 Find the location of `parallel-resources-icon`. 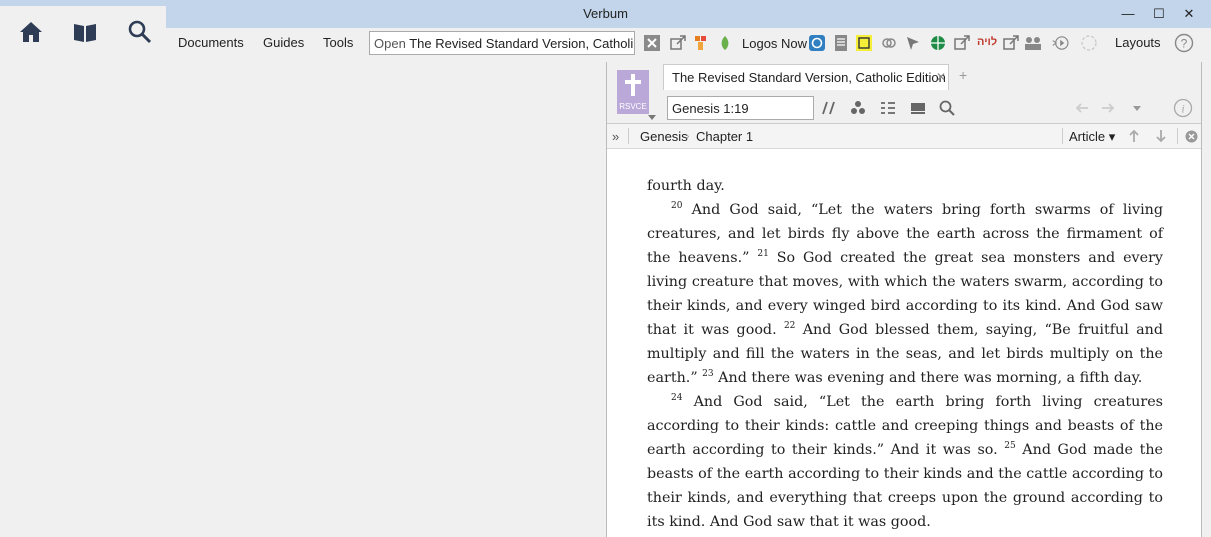

parallel-resources-icon is located at coordinates (829, 108).